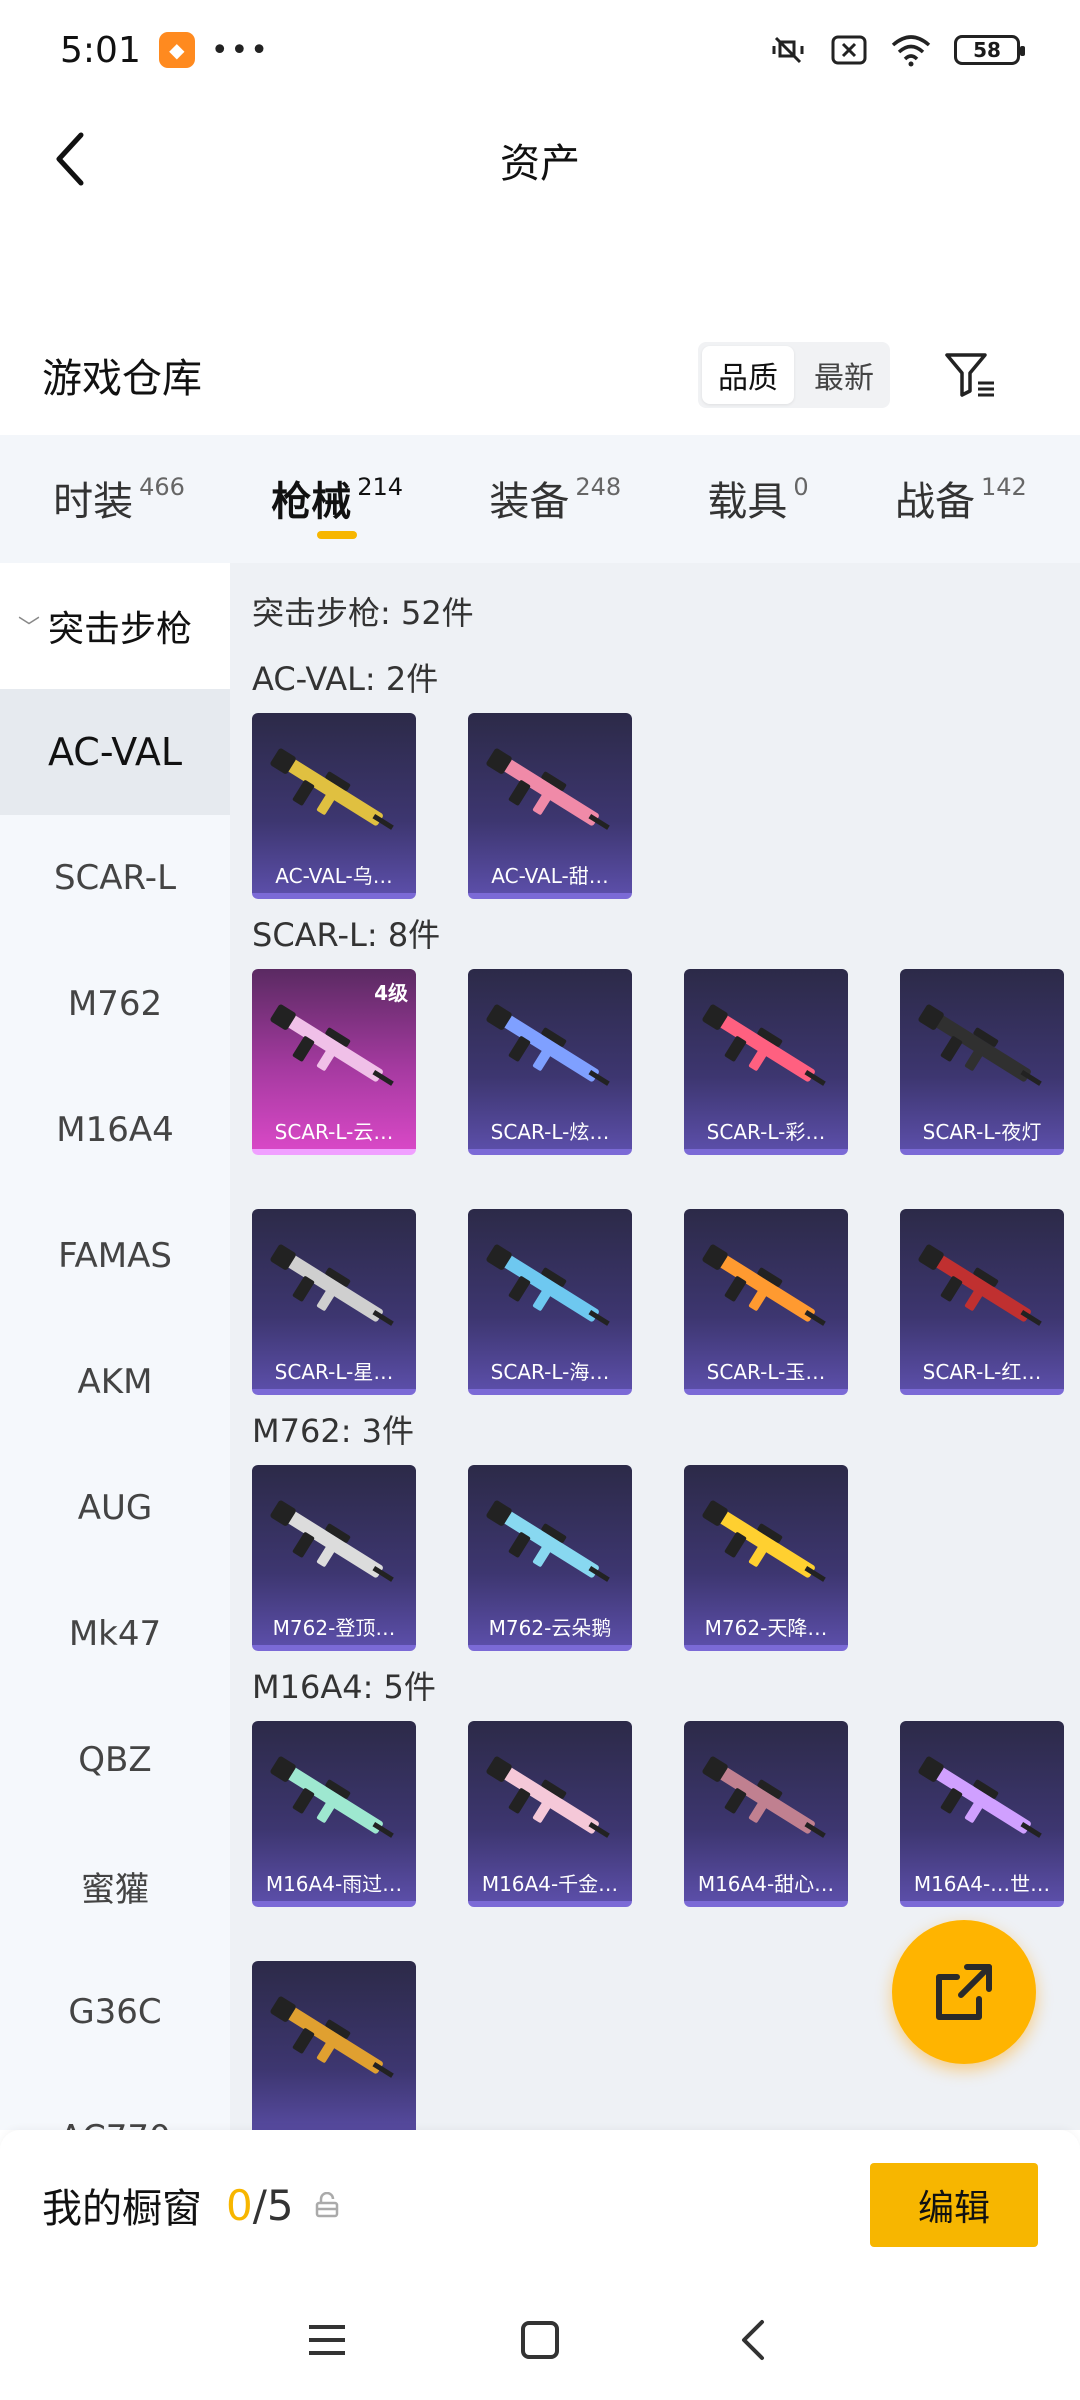 This screenshot has height=2400, width=1080. Describe the element at coordinates (747, 502) in the screenshot. I see `tab-label: 载具` at that location.